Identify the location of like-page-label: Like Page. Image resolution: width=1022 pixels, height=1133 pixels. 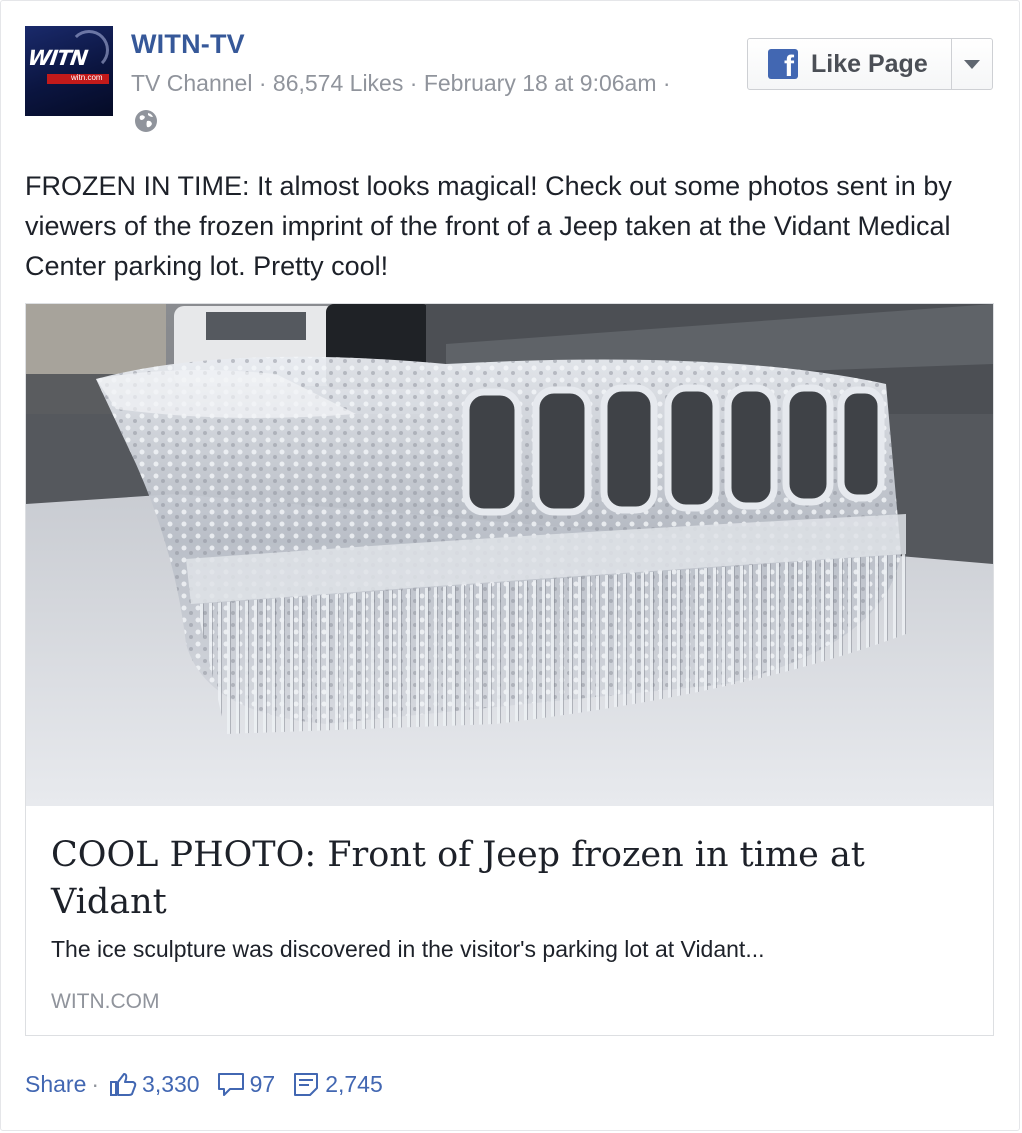
(869, 63).